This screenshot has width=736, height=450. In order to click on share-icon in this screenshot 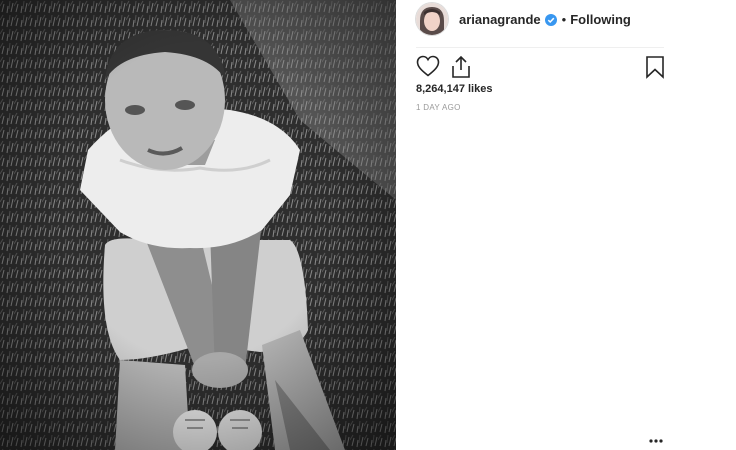, I will do `click(461, 69)`.